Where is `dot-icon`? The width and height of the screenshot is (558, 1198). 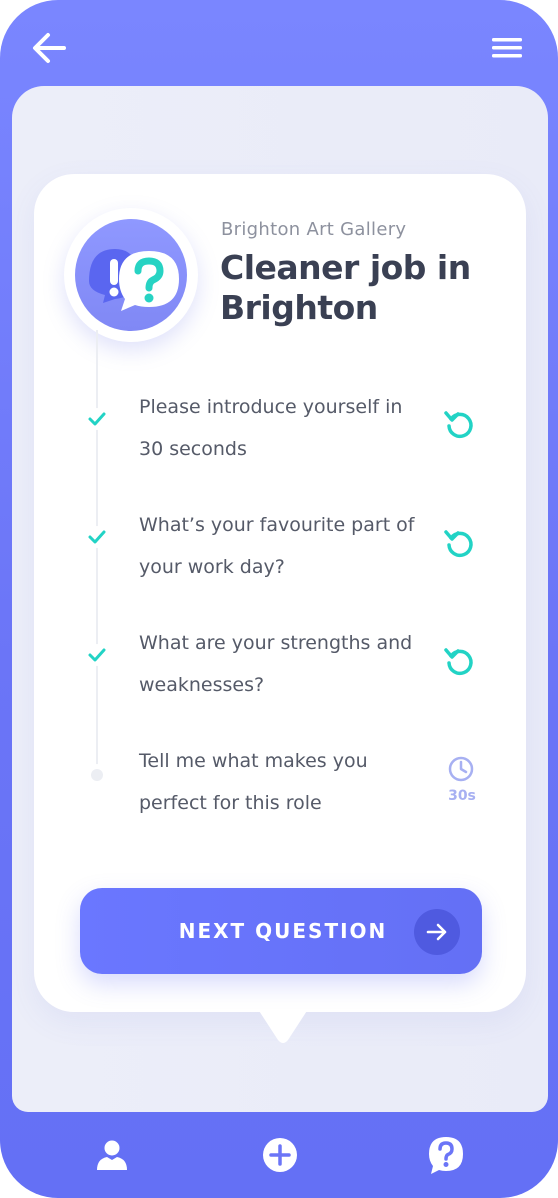 dot-icon is located at coordinates (97, 775).